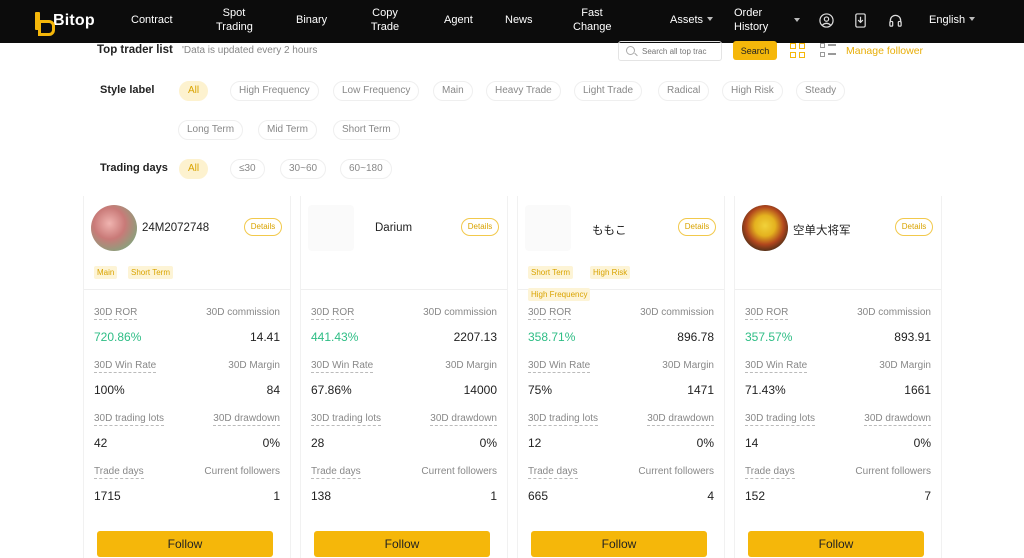 This screenshot has width=1024, height=558. What do you see at coordinates (952, 20) in the screenshot?
I see `language-select: English` at bounding box center [952, 20].